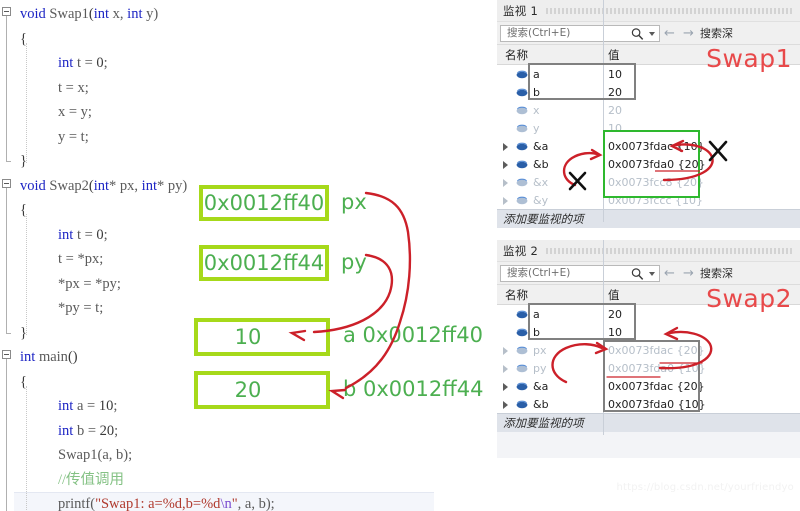 The width and height of the screenshot is (800, 511). I want to click on py-value-box-text: 0x0012ff44, so click(264, 263).